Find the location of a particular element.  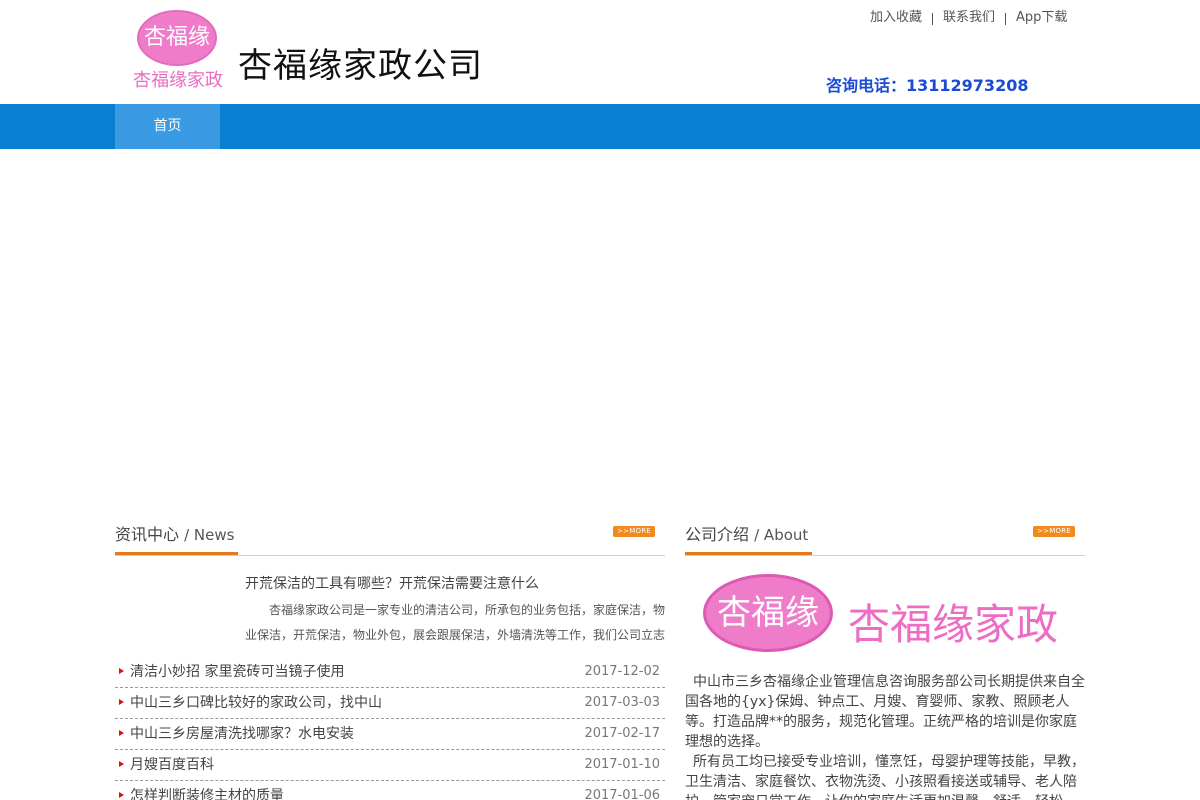

news-section-title: 资讯中心 / News is located at coordinates (177, 537).